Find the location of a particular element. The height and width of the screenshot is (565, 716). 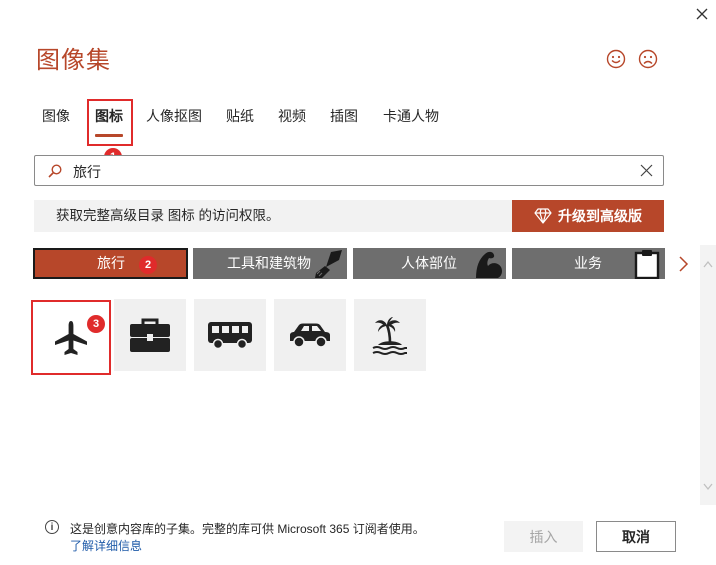

info-icon: i is located at coordinates (52, 527).